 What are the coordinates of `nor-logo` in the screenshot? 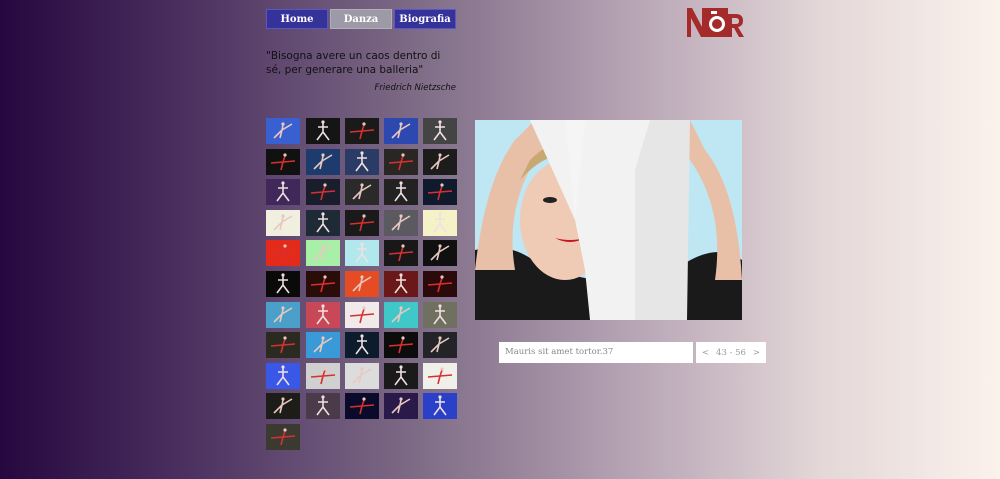 It's located at (715, 22).